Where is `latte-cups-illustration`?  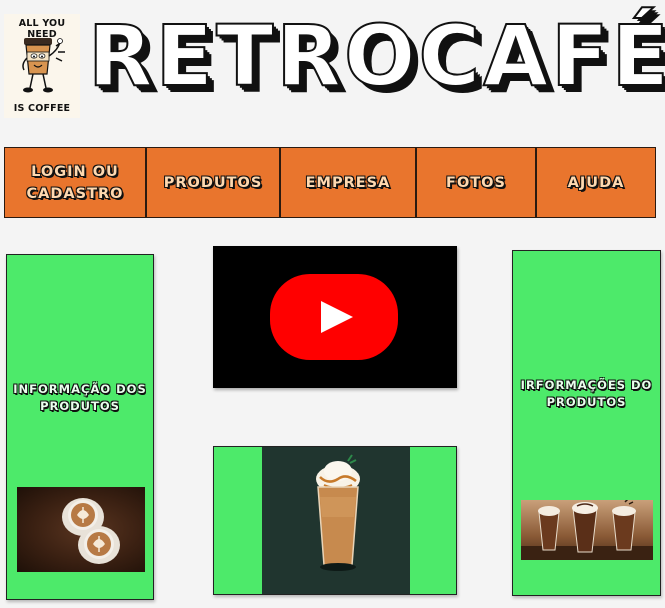 latte-cups-illustration is located at coordinates (91, 531).